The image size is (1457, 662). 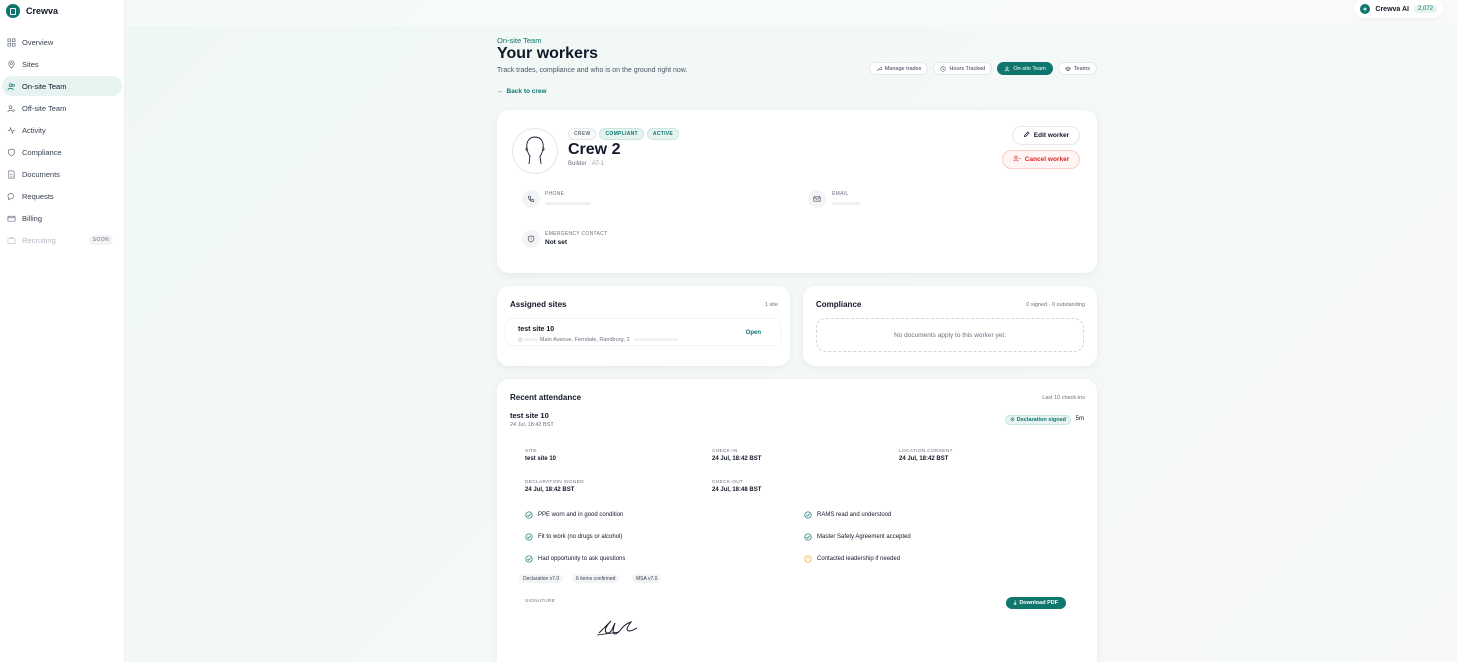 What do you see at coordinates (597, 164) in the screenshot?
I see `worker-code: AT-1` at bounding box center [597, 164].